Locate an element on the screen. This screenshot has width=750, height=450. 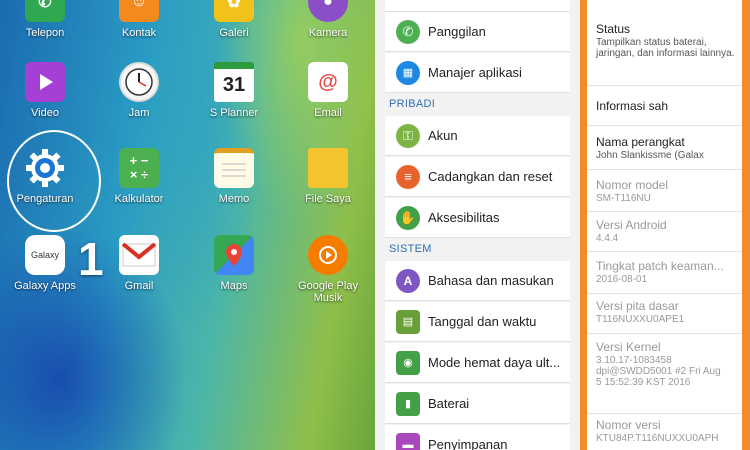
email-icon: @ is located at coordinates (328, 82).